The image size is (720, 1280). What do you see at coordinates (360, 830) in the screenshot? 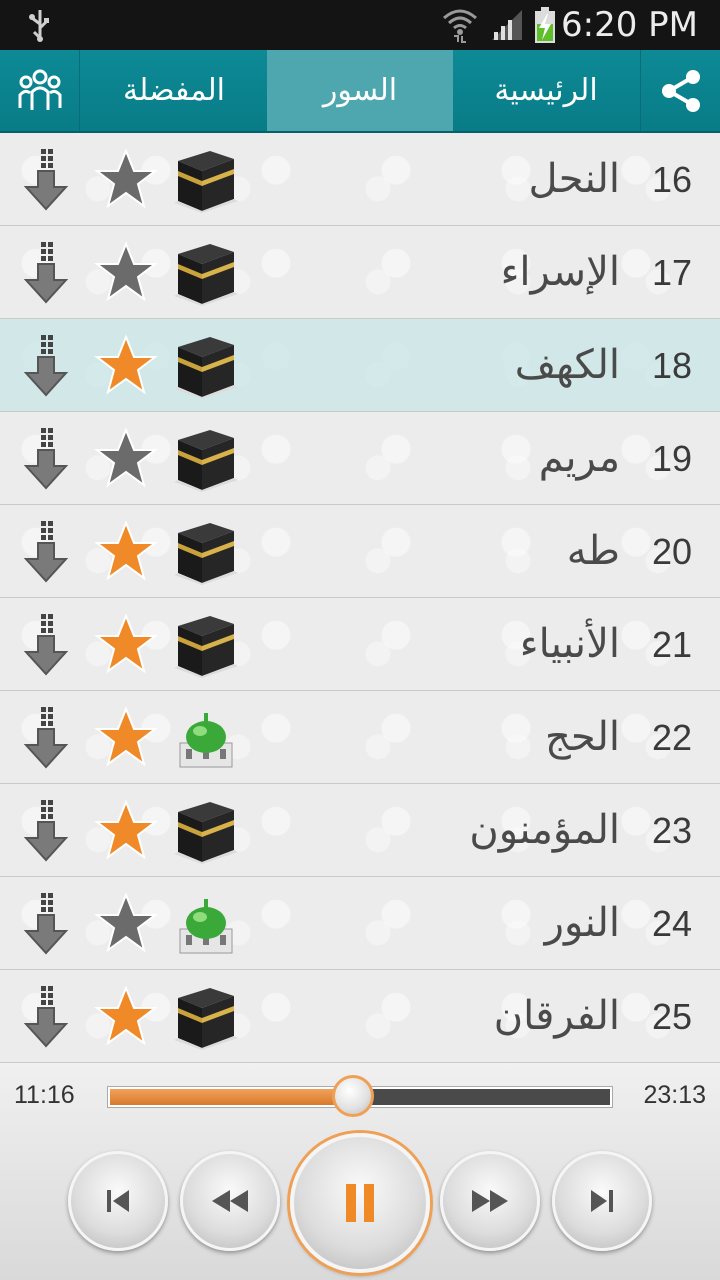
I see `surah-row: المؤمنون 23` at bounding box center [360, 830].